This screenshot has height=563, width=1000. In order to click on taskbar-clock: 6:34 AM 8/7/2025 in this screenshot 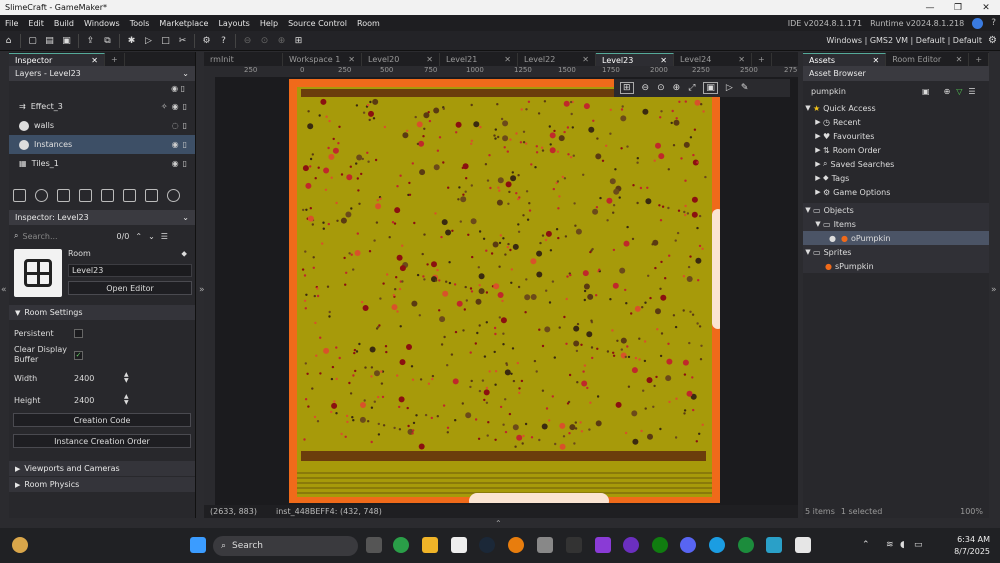, I will do `click(972, 546)`.